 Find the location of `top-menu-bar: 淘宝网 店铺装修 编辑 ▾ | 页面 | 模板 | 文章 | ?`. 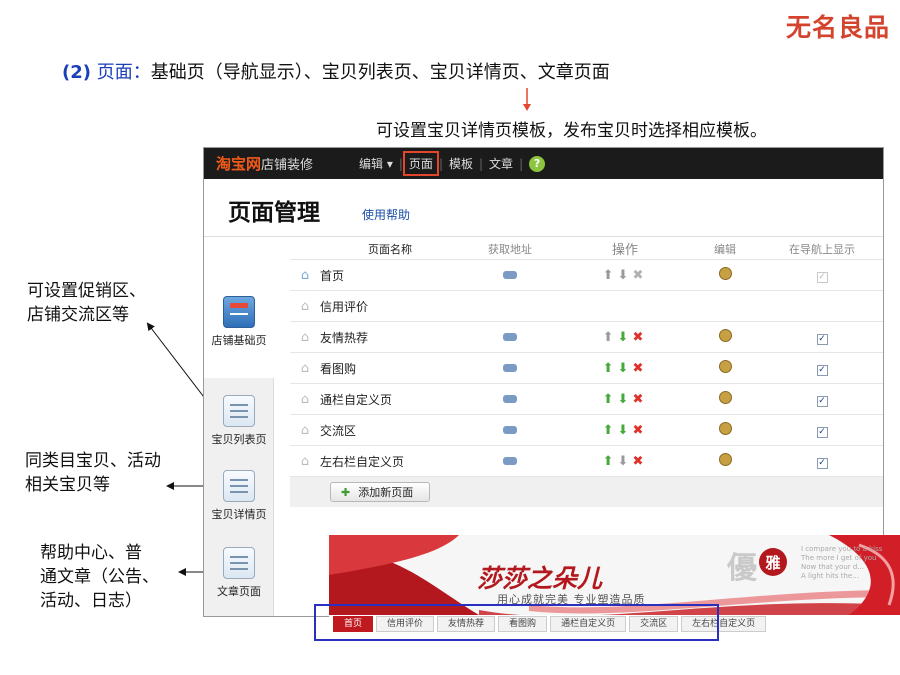

top-menu-bar: 淘宝网 店铺装修 编辑 ▾ | 页面 | 模板 | 文章 | ? is located at coordinates (543, 163).